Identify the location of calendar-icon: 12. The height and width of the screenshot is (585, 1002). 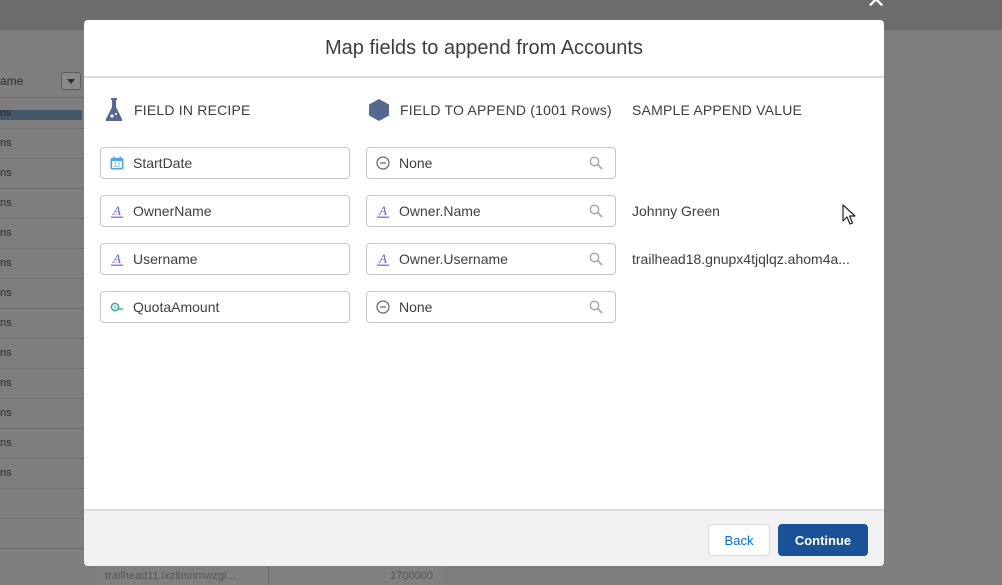
(117, 163).